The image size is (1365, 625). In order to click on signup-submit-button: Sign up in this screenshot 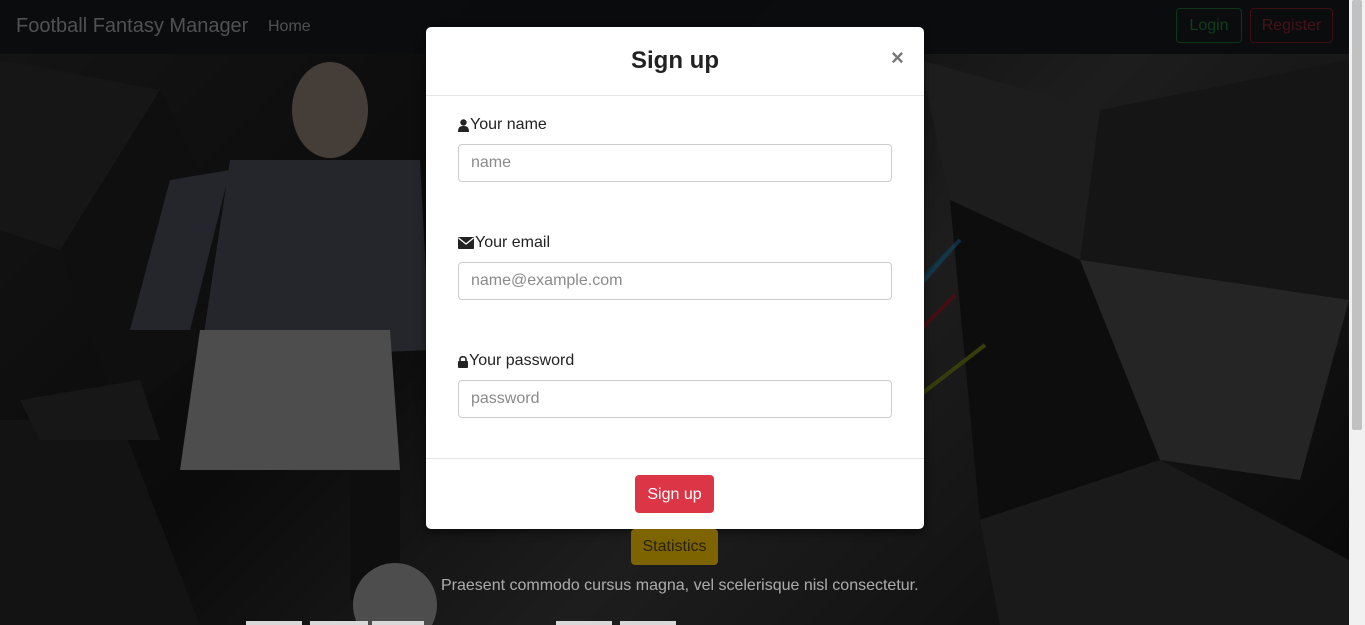, I will do `click(674, 494)`.